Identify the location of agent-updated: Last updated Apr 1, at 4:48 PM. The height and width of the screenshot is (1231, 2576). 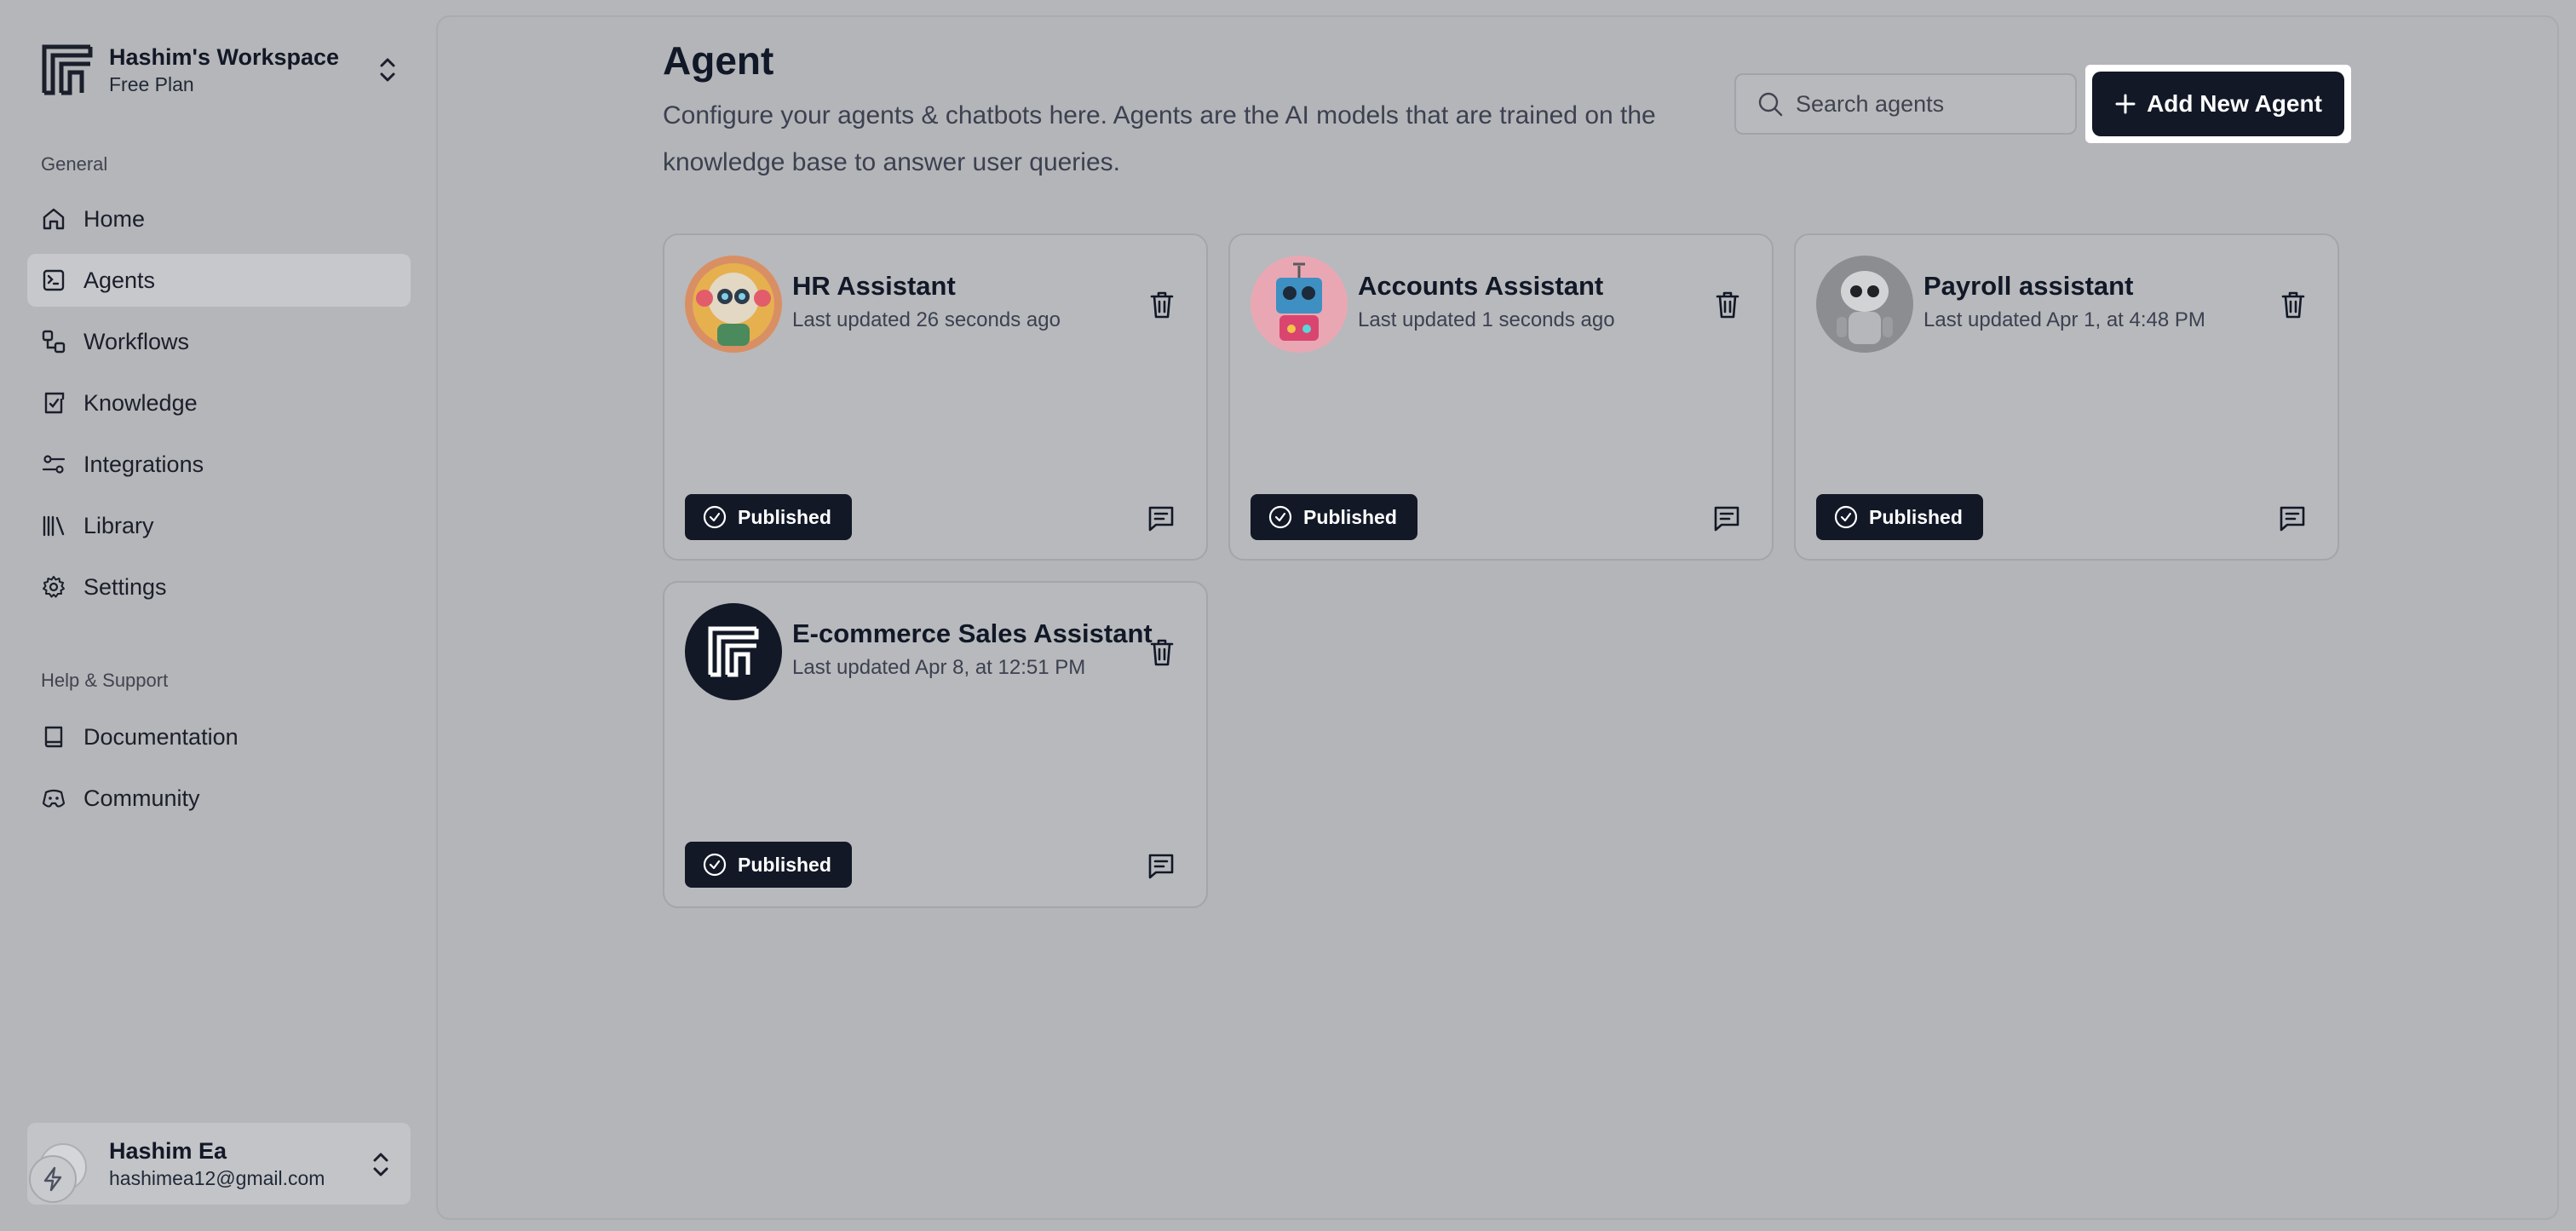
(2064, 319).